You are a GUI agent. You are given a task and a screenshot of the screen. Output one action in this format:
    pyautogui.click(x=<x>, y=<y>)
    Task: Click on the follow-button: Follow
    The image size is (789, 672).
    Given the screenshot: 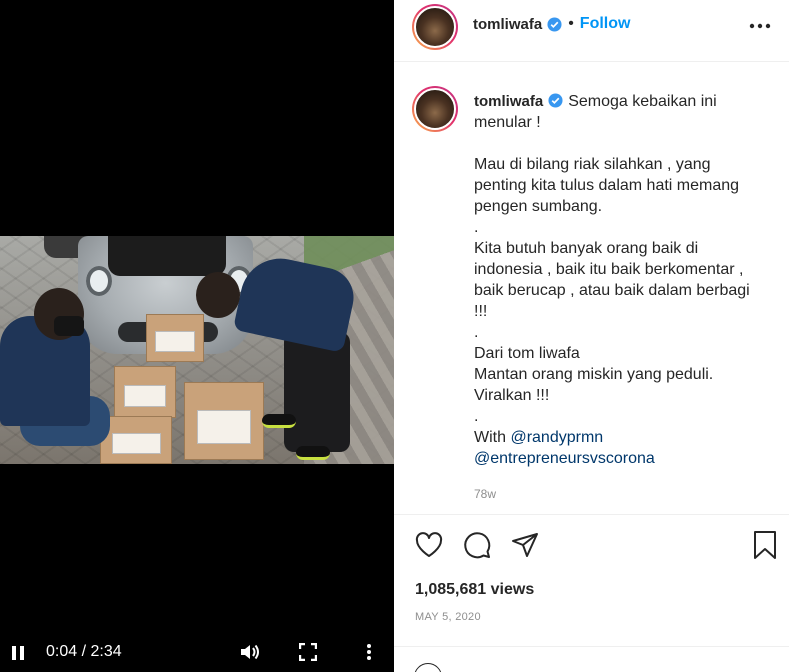 What is the action you would take?
    pyautogui.click(x=605, y=24)
    